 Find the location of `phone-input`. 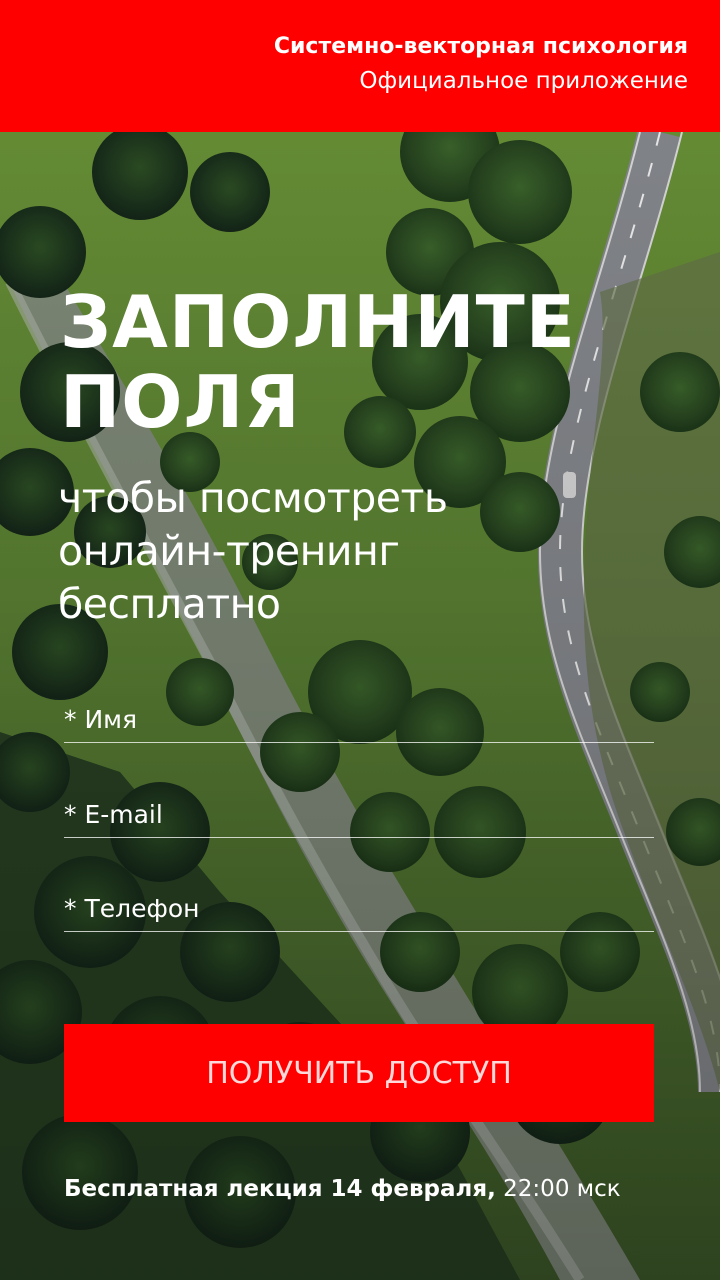

phone-input is located at coordinates (359, 908).